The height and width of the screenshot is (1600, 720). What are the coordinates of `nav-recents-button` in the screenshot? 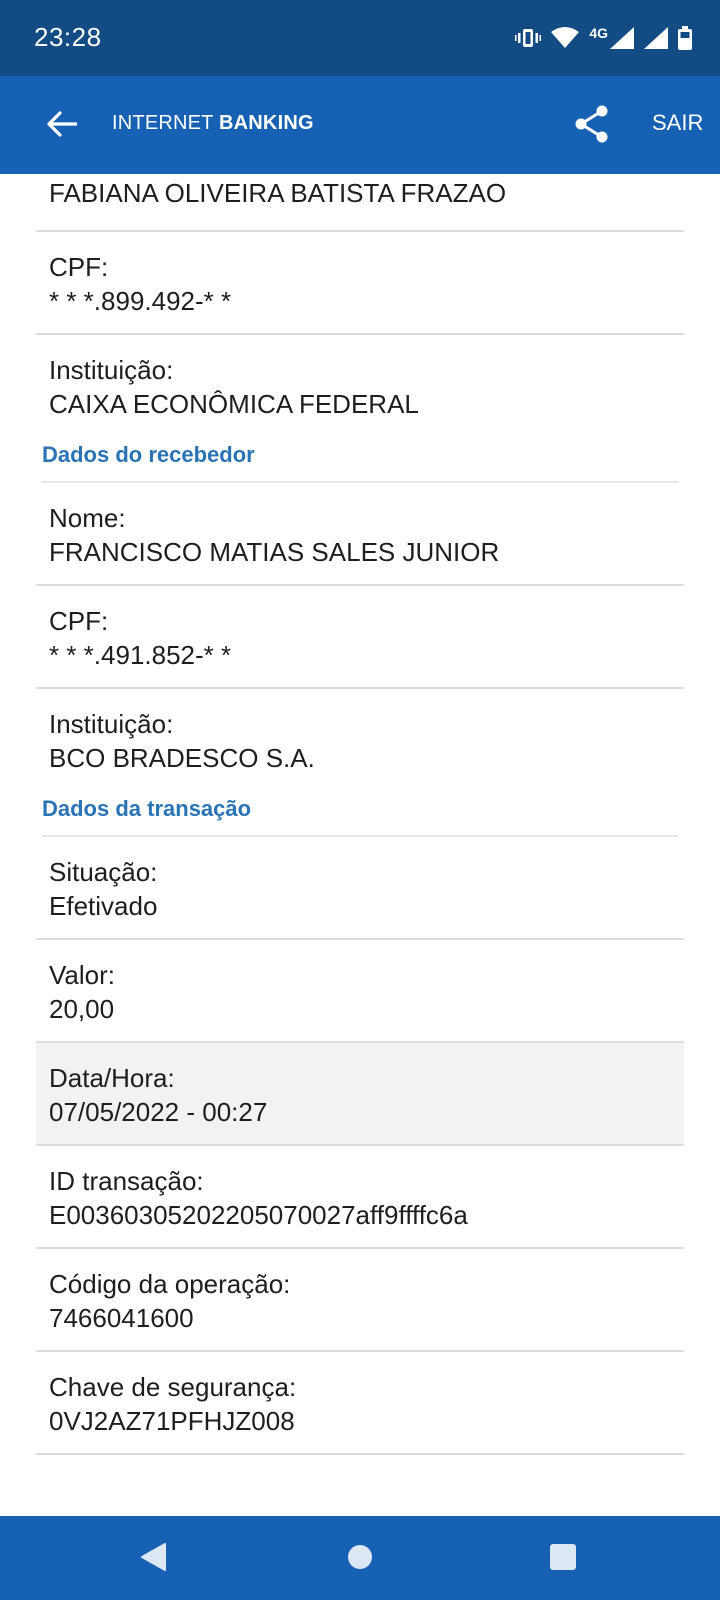 It's located at (563, 1559).